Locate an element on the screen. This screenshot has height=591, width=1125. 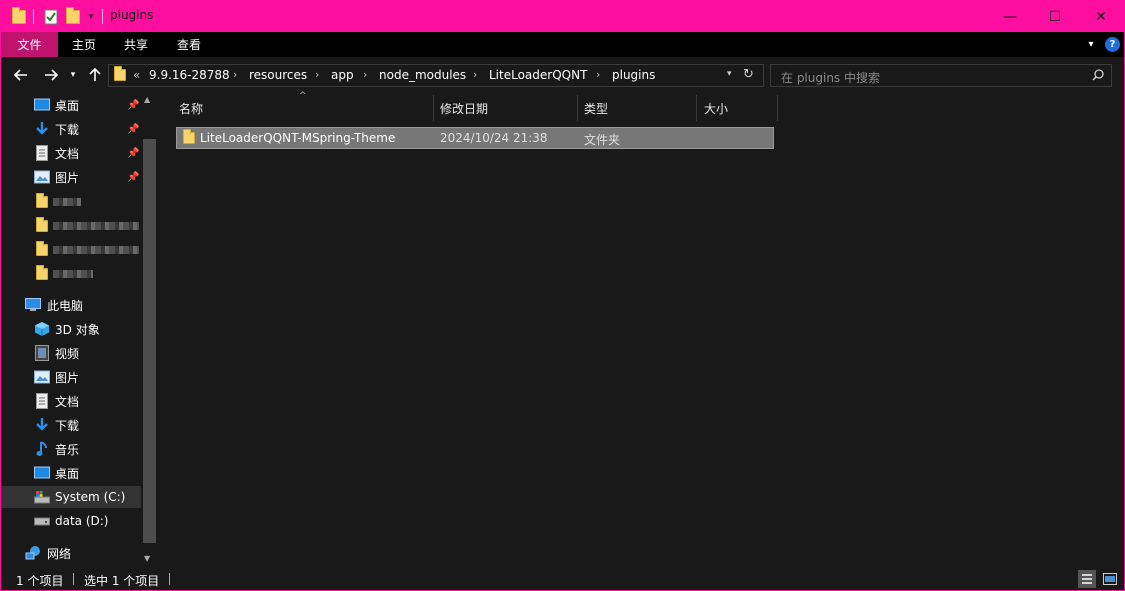
file-name: LiteLoaderQQNT-MSpring-Theme is located at coordinates (297, 138).